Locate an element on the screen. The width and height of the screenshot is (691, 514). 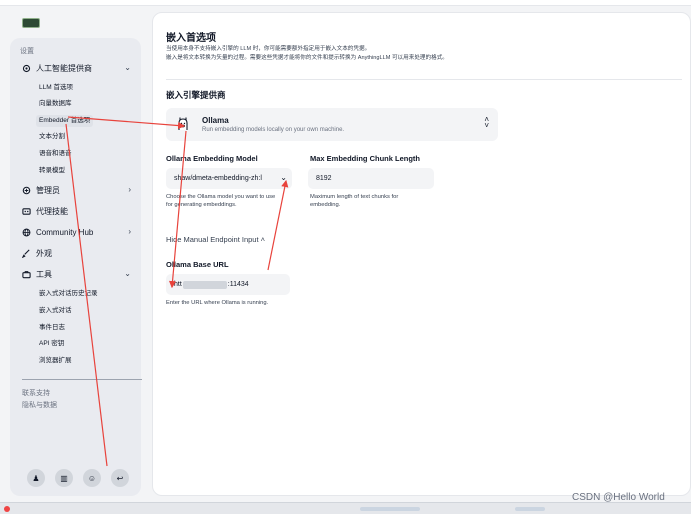
sub-item-embedder: Embedder 首选项 is located at coordinates (65, 121).